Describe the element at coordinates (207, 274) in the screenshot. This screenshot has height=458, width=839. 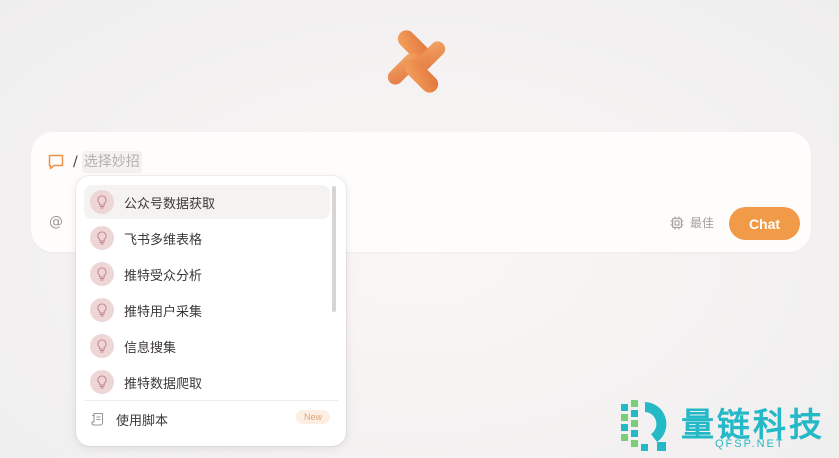
I see `dropdown-item: 推特受众分析` at that location.